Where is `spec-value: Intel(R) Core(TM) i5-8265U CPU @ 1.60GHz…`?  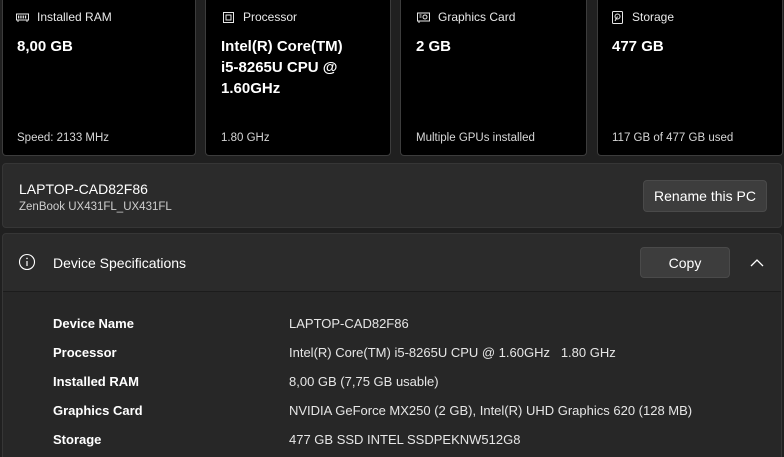 spec-value: Intel(R) Core(TM) i5-8265U CPU @ 1.60GHz… is located at coordinates (452, 352).